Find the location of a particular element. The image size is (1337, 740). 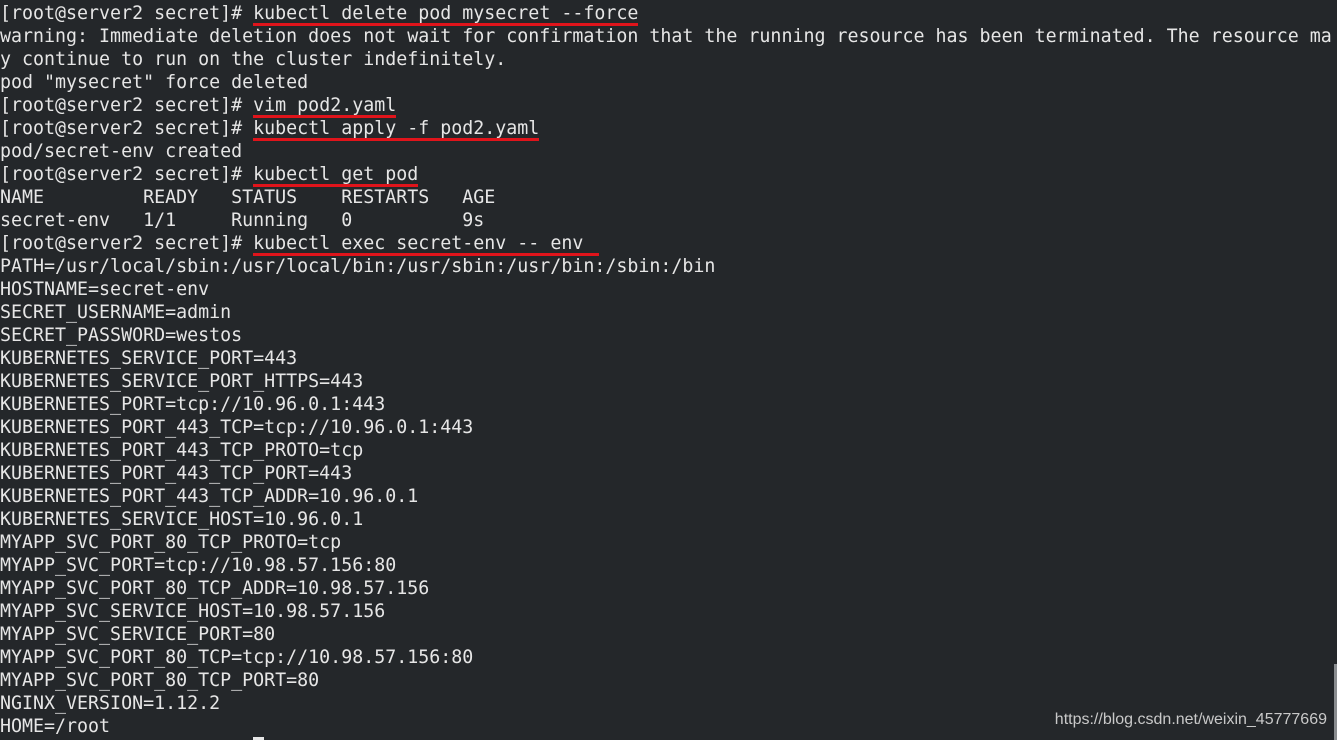

output-line: NAME READY STATUS RESTARTS AGE is located at coordinates (248, 197).